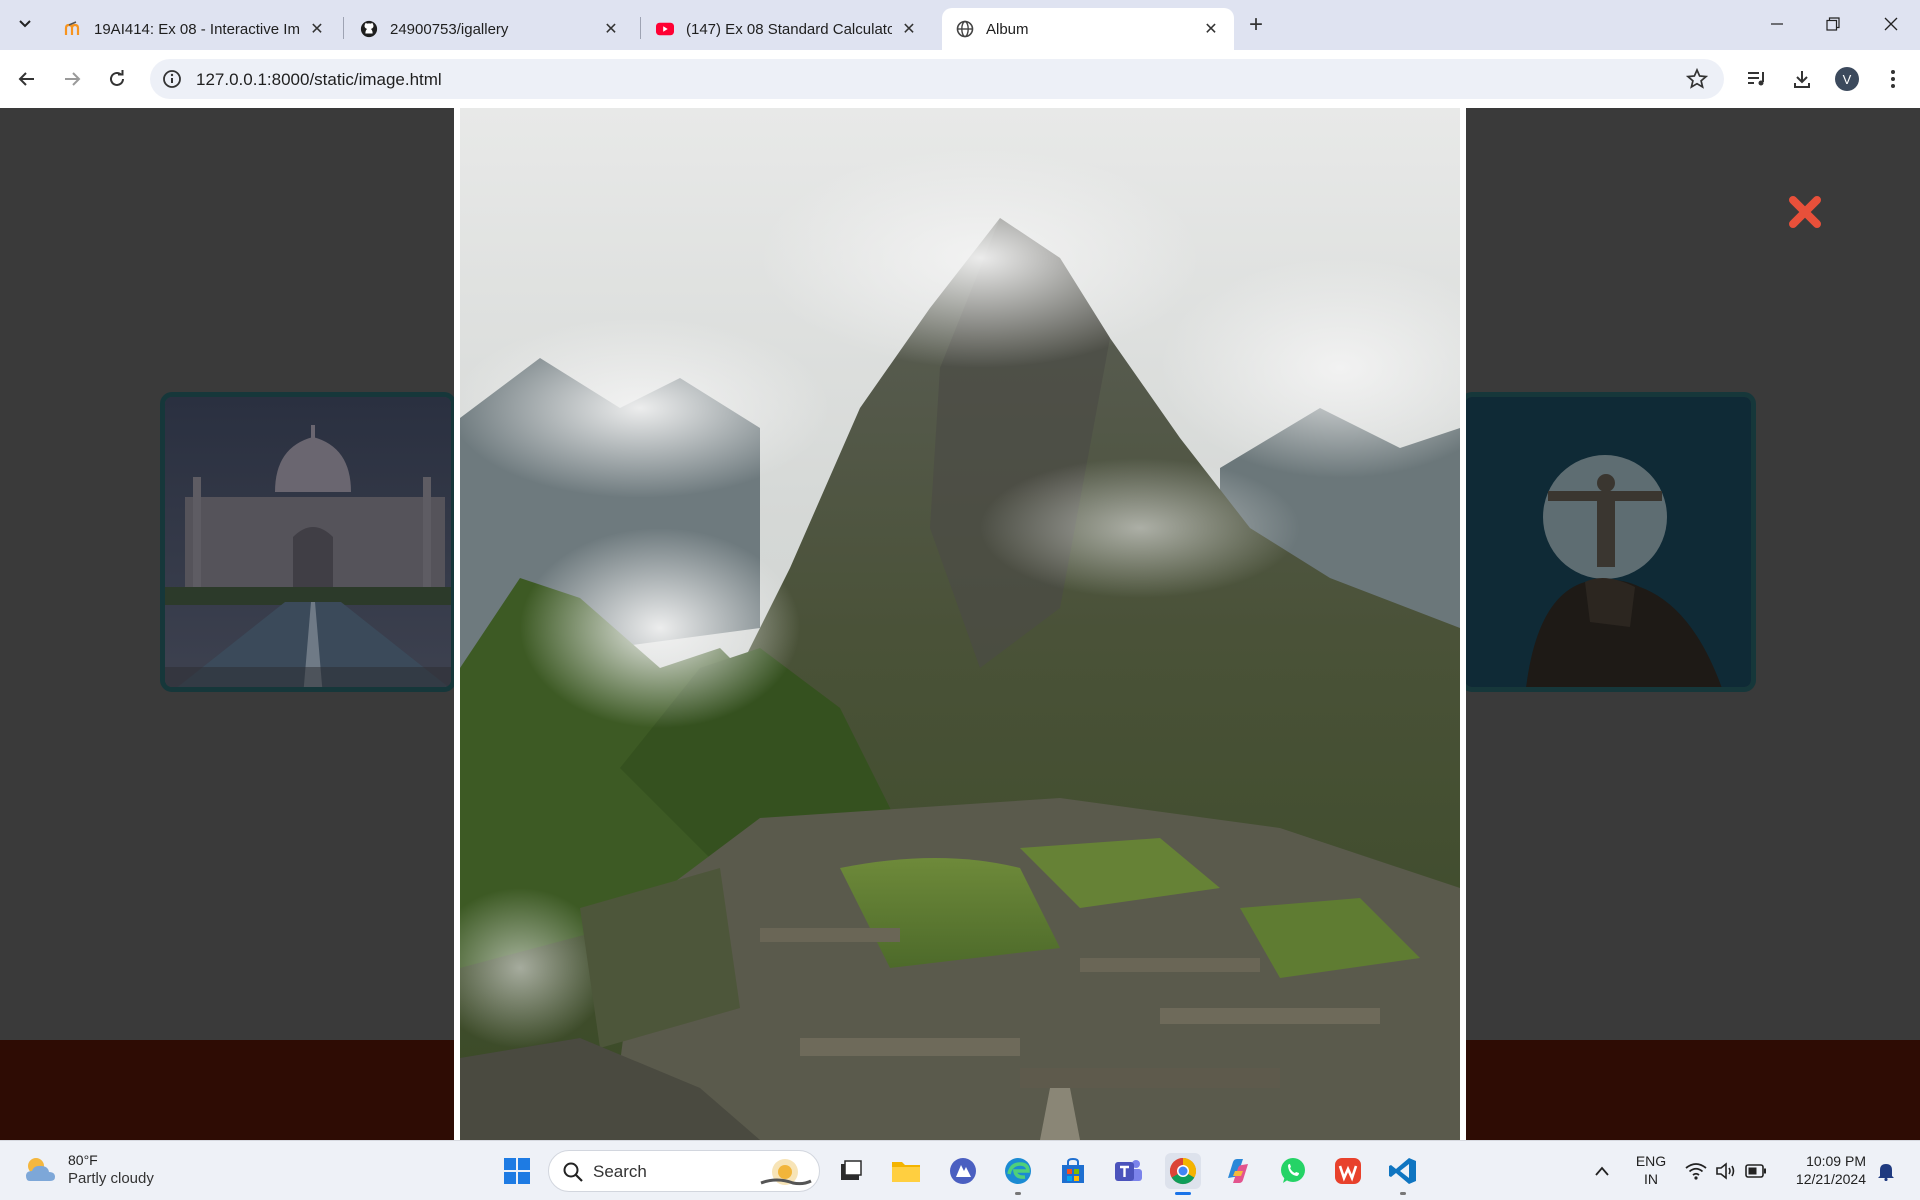 The width and height of the screenshot is (1920, 1200). I want to click on new-tab-button: +, so click(1256, 25).